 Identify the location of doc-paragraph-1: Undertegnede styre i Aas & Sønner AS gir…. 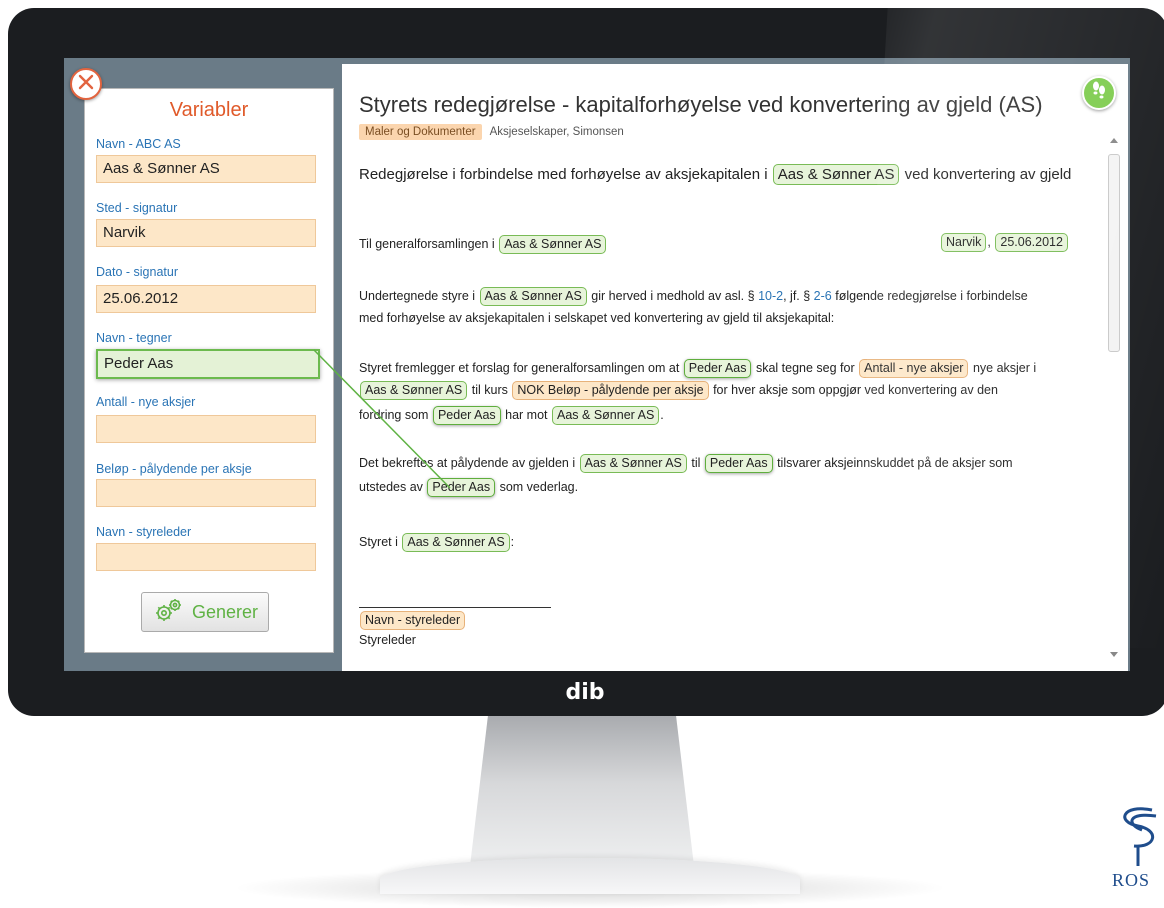
(693, 296).